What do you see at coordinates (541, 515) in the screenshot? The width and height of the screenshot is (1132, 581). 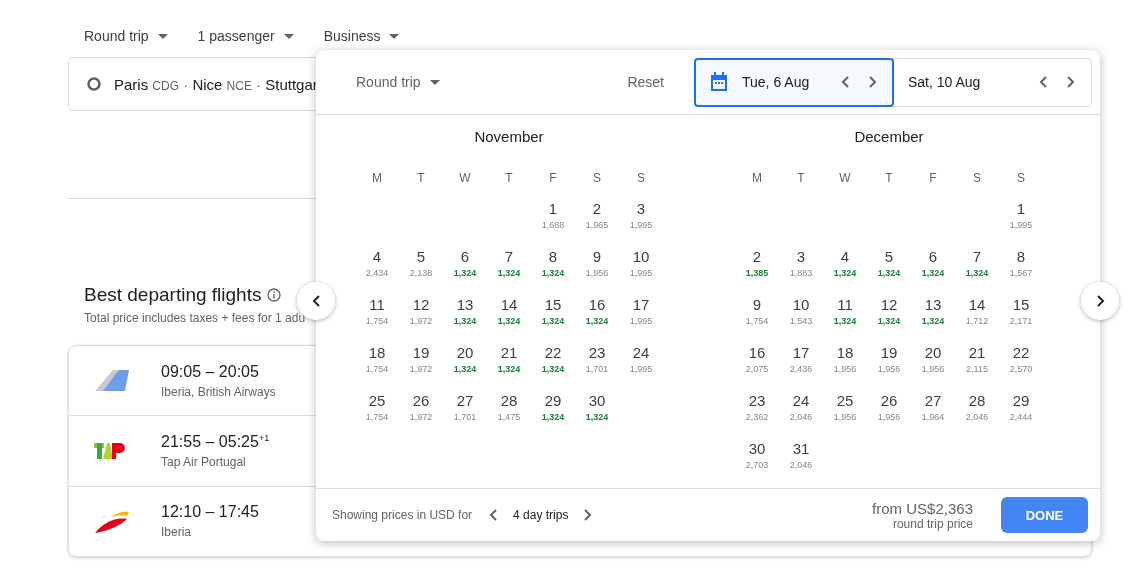 I see `trip-length: 4 day trips` at bounding box center [541, 515].